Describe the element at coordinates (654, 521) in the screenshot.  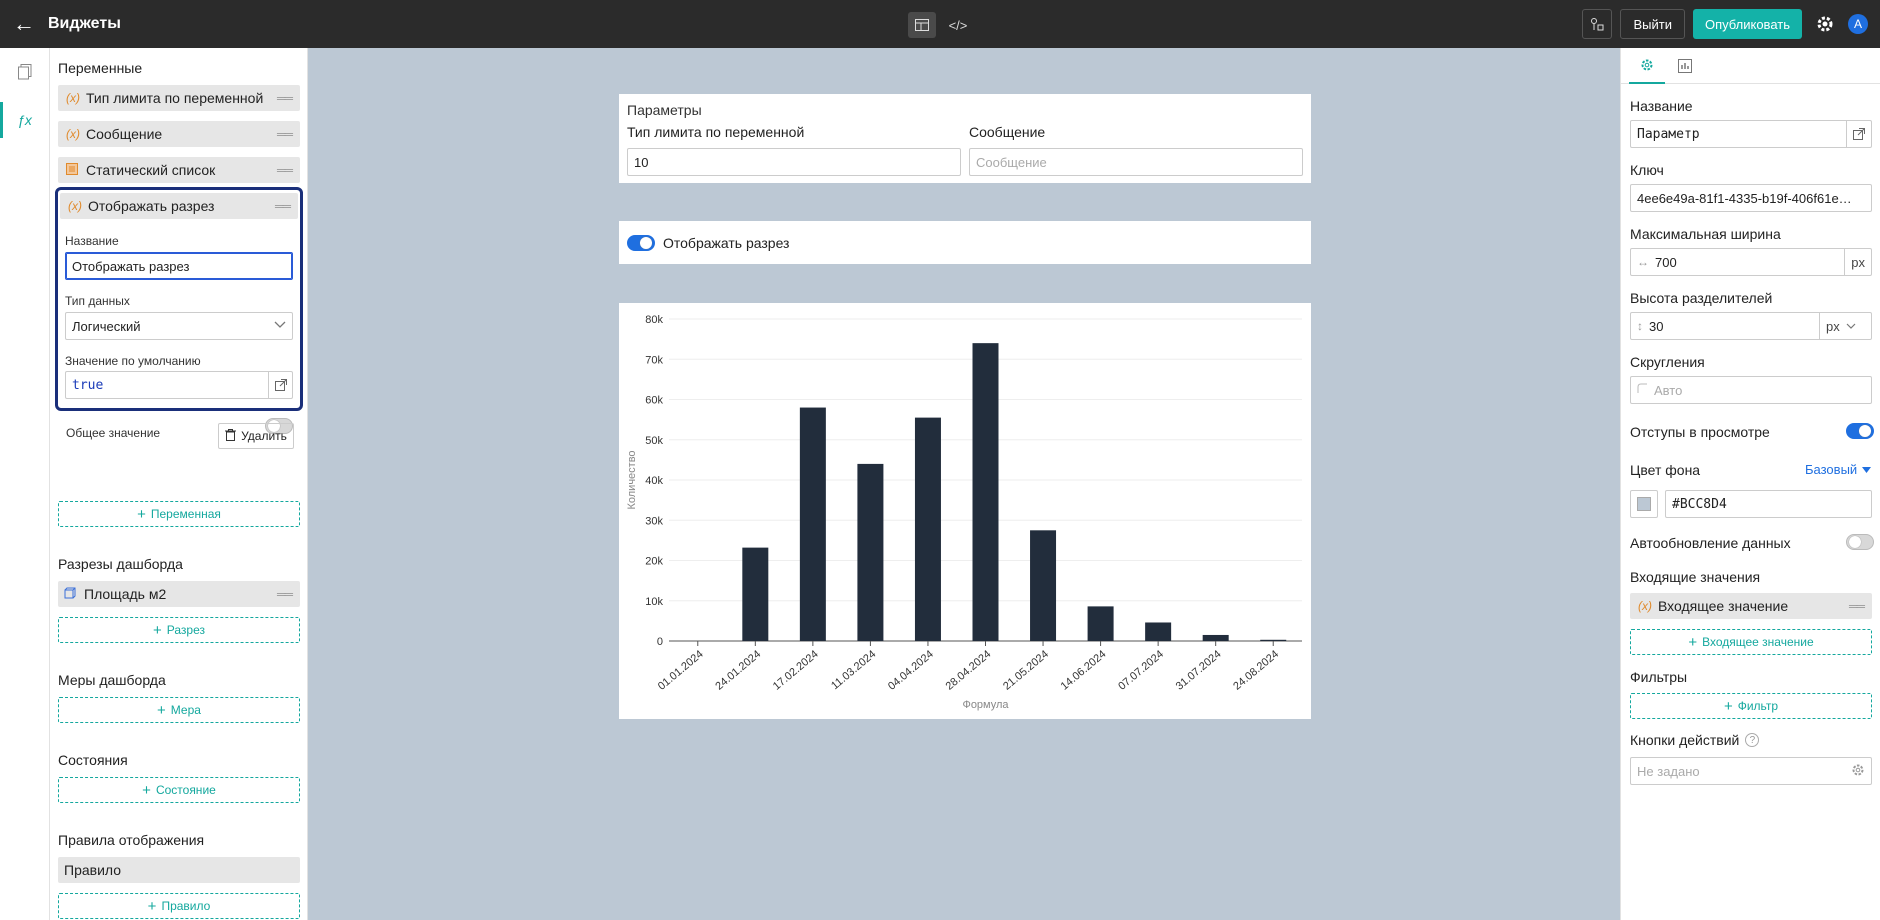
I see `y-tick-label: 30k` at that location.